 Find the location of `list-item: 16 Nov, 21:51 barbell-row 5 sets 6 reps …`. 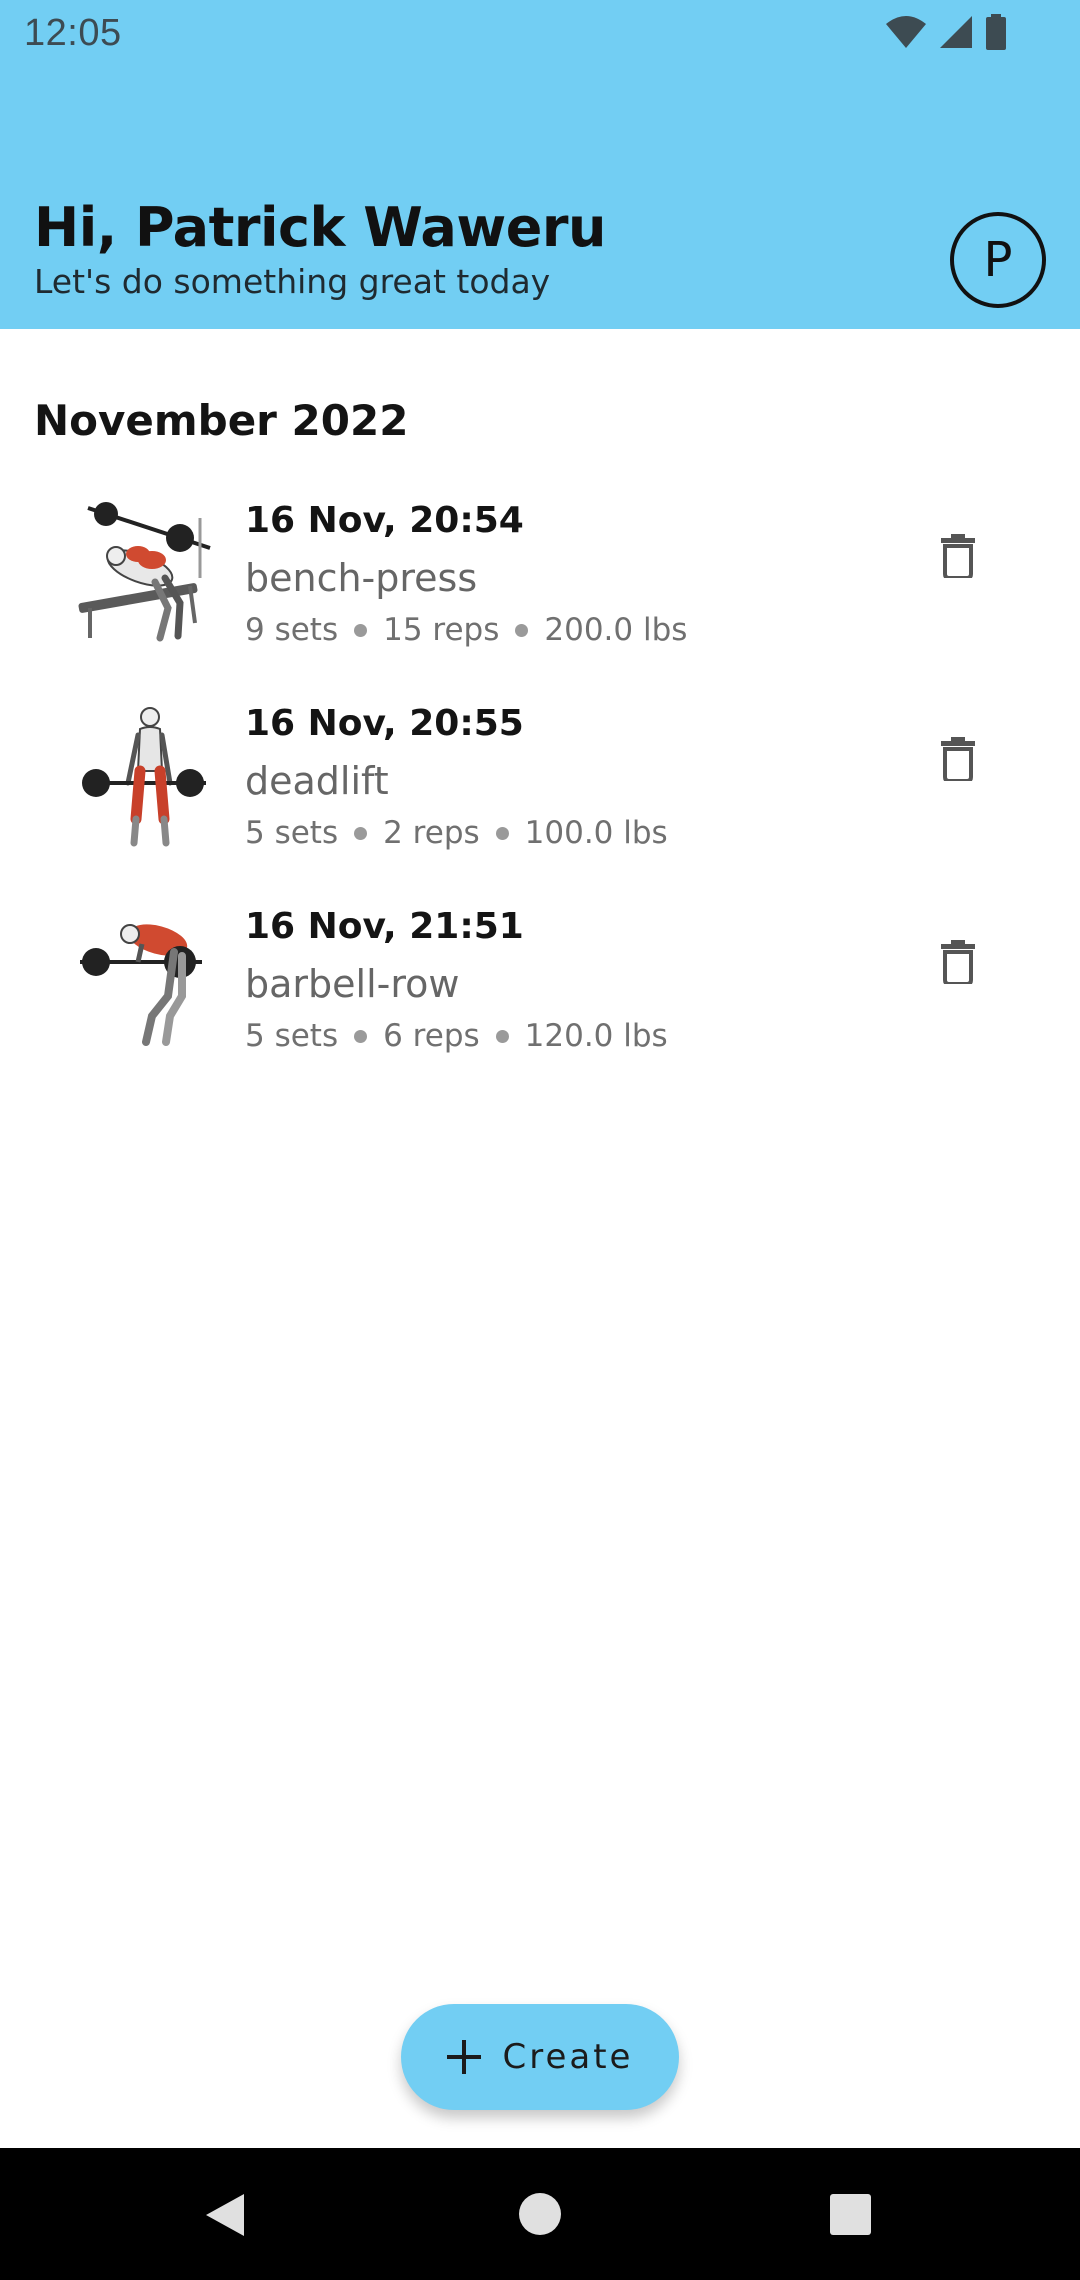

list-item: 16 Nov, 21:51 barbell-row 5 sets 6 reps … is located at coordinates (540, 997).